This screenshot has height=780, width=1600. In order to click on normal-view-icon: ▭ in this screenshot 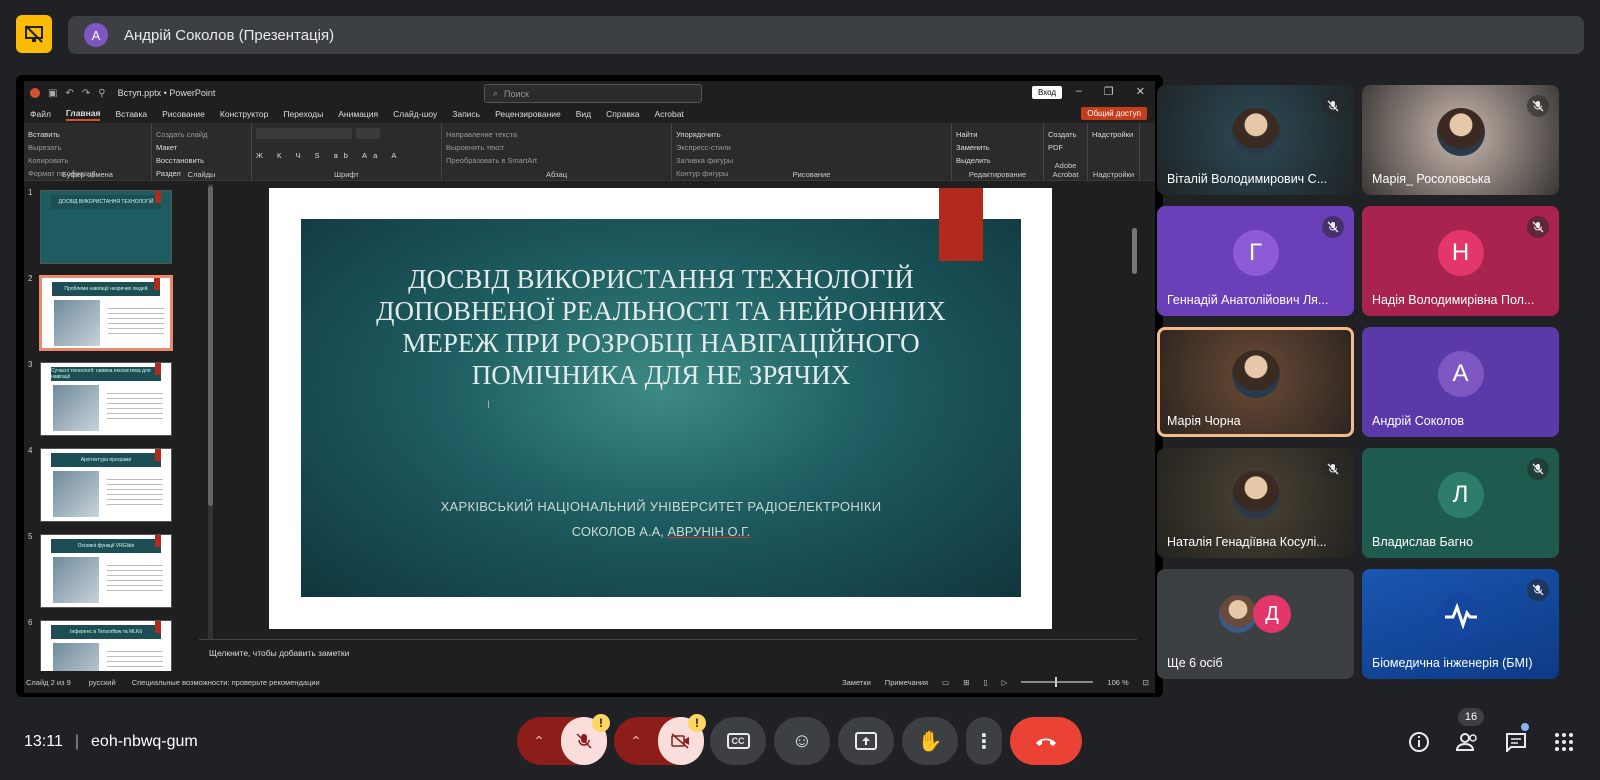, I will do `click(945, 682)`.